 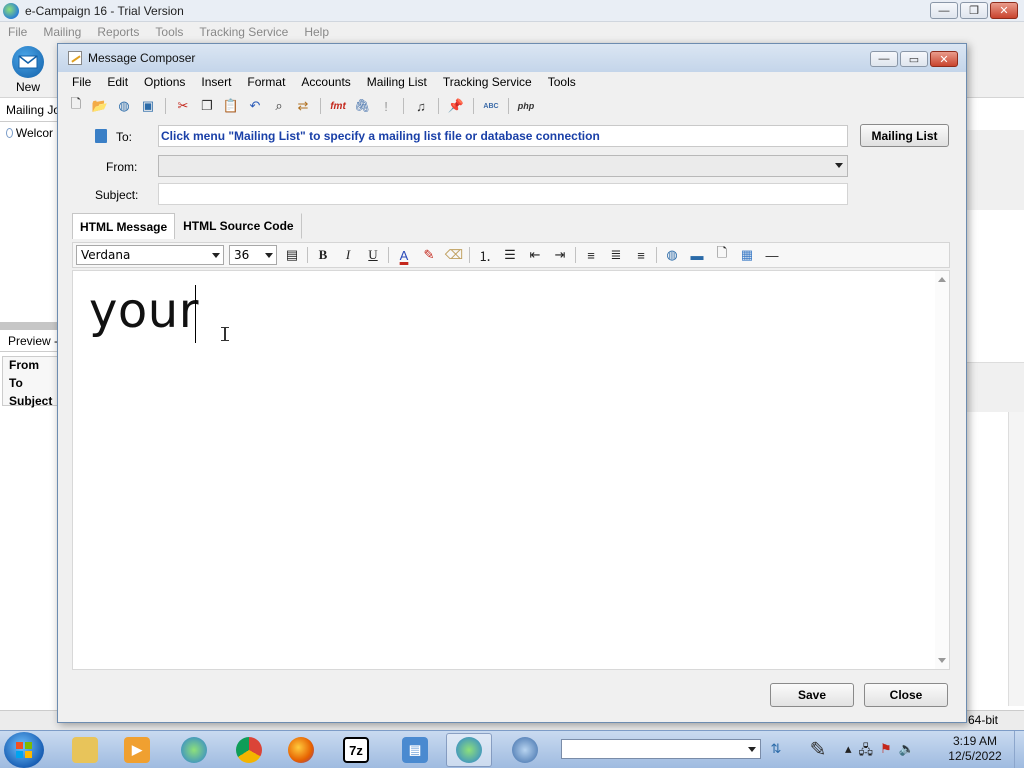 What do you see at coordinates (373, 255) in the screenshot?
I see `underline-button: U` at bounding box center [373, 255].